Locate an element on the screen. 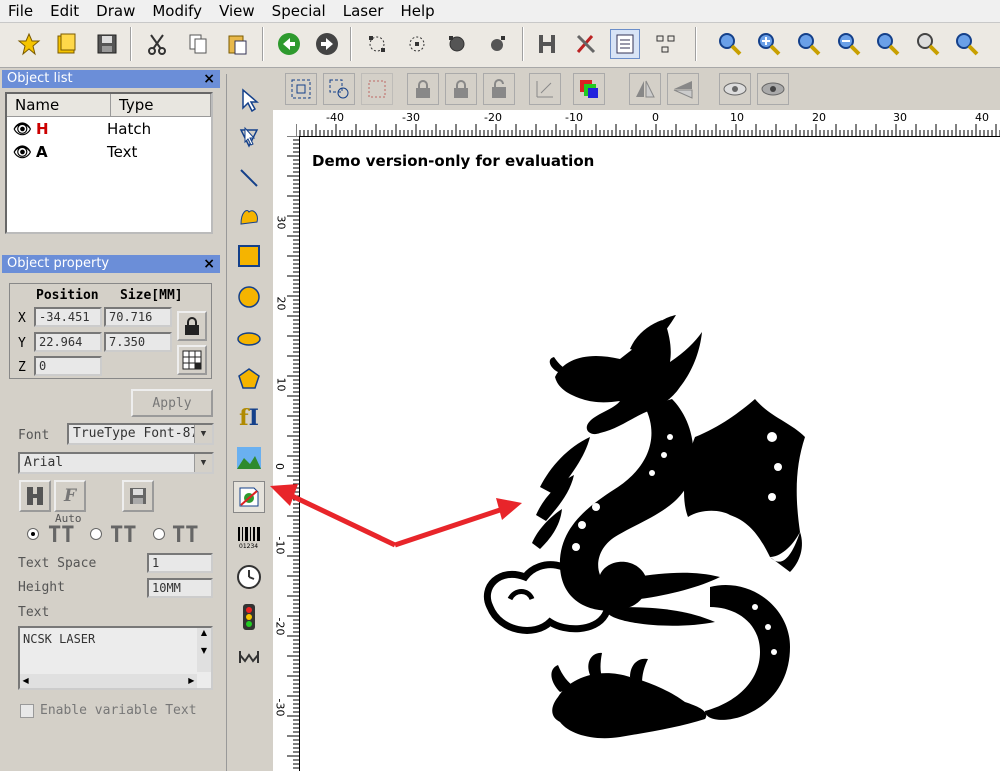 The height and width of the screenshot is (771, 1000). y-size-field: 7.350 is located at coordinates (138, 342).